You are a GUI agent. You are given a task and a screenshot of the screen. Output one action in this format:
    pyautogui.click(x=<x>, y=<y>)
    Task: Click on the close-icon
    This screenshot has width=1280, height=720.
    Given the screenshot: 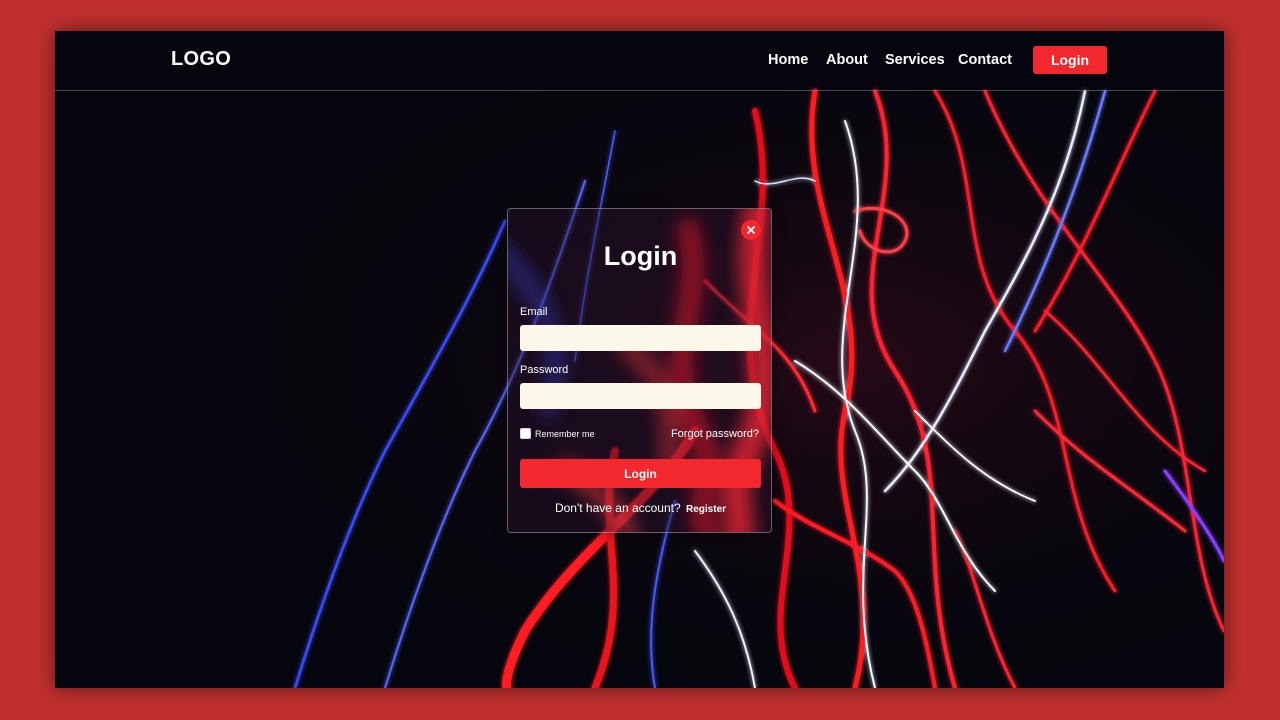 What is the action you would take?
    pyautogui.click(x=751, y=230)
    